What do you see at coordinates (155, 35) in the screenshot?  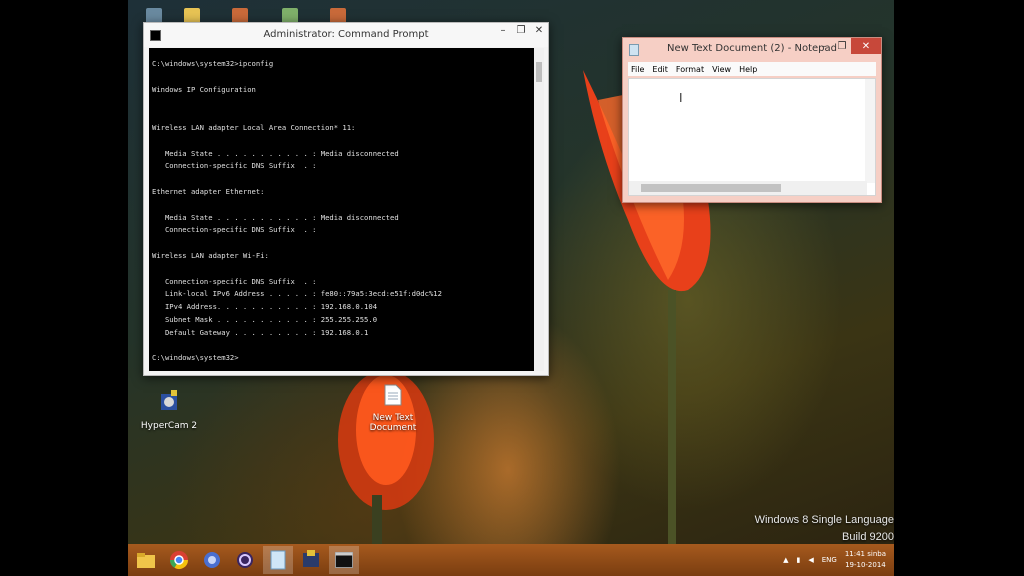 I see `cmd-icon` at bounding box center [155, 35].